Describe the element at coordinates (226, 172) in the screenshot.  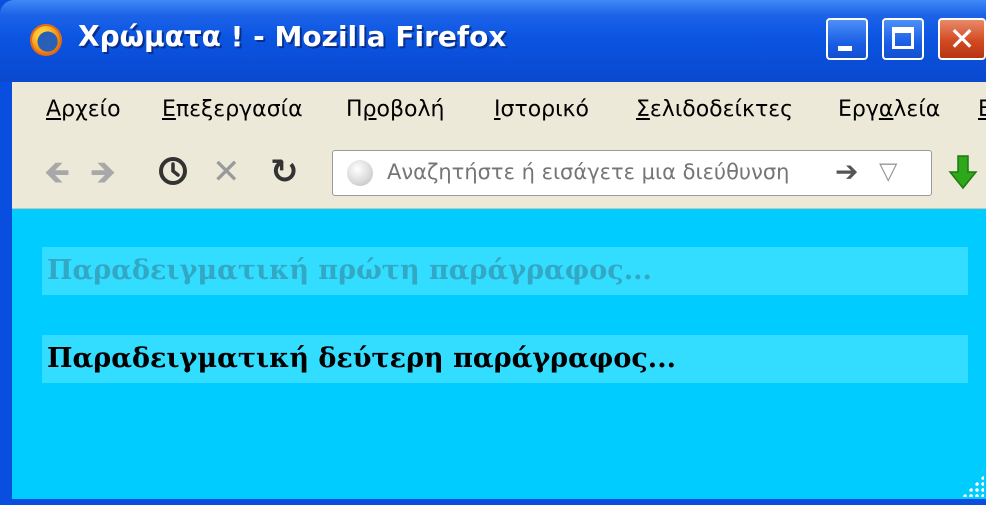
I see `stop-x-icon: ✕` at that location.